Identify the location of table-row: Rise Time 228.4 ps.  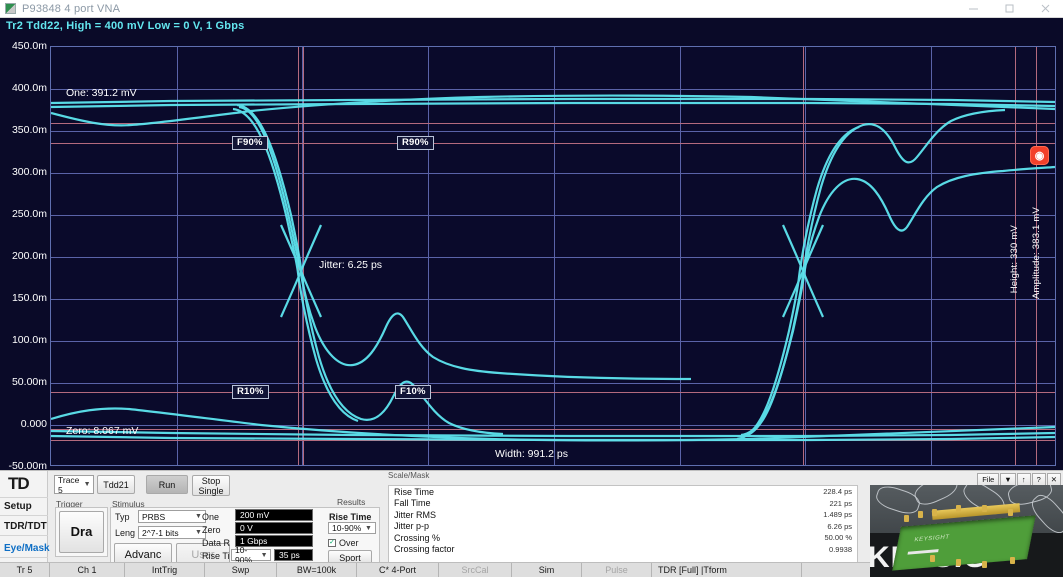
(623, 492).